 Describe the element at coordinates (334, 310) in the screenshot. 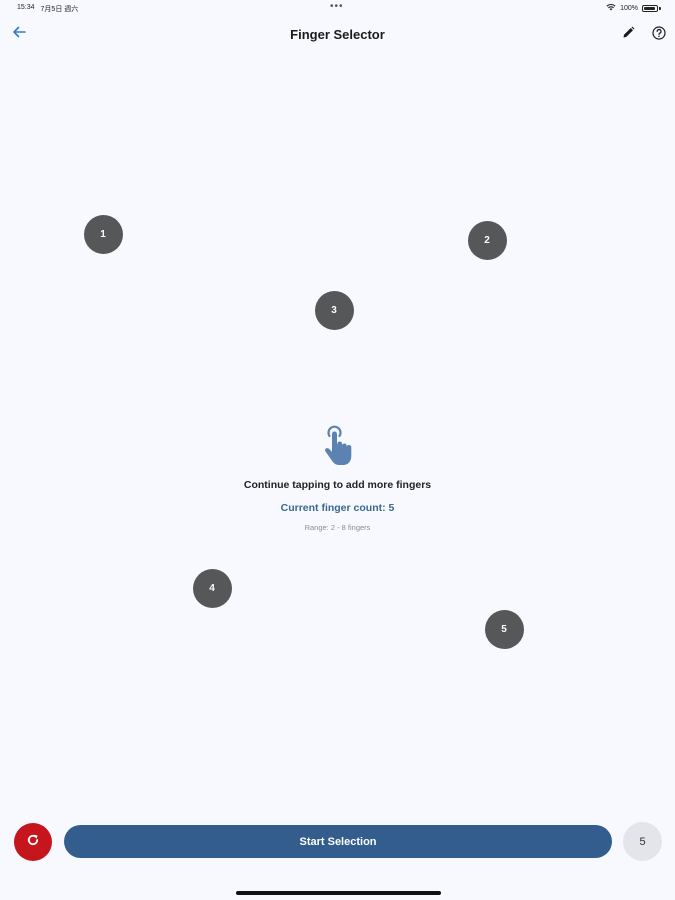

I see `finger-marker-3: 3` at that location.